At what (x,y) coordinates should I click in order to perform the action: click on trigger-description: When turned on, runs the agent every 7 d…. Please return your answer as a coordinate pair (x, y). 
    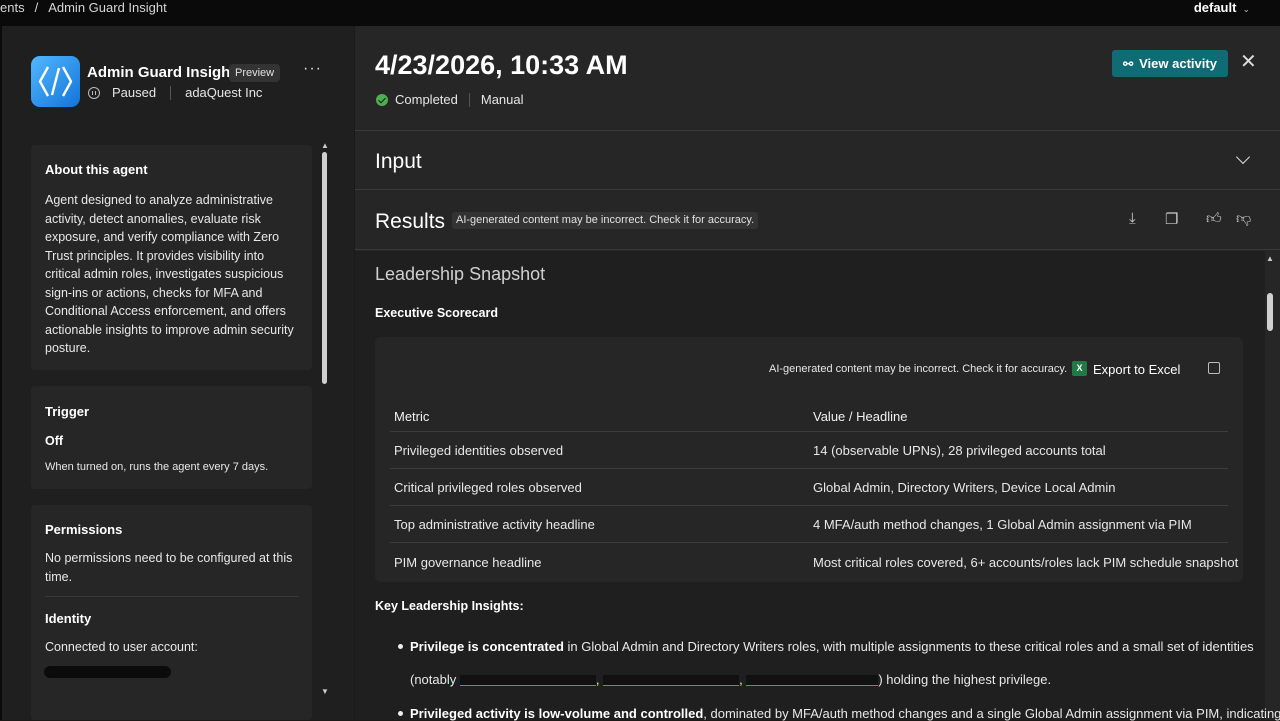
    Looking at the image, I should click on (157, 466).